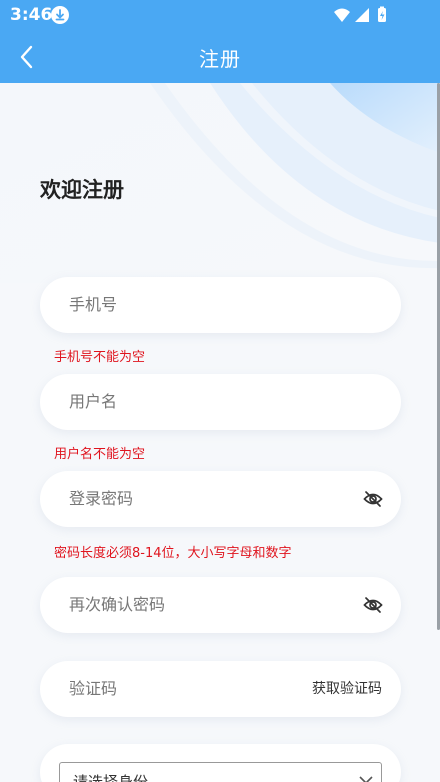  What do you see at coordinates (173, 553) in the screenshot?
I see `password-error: 密码长度必须8-14位，大小写字母和数字` at bounding box center [173, 553].